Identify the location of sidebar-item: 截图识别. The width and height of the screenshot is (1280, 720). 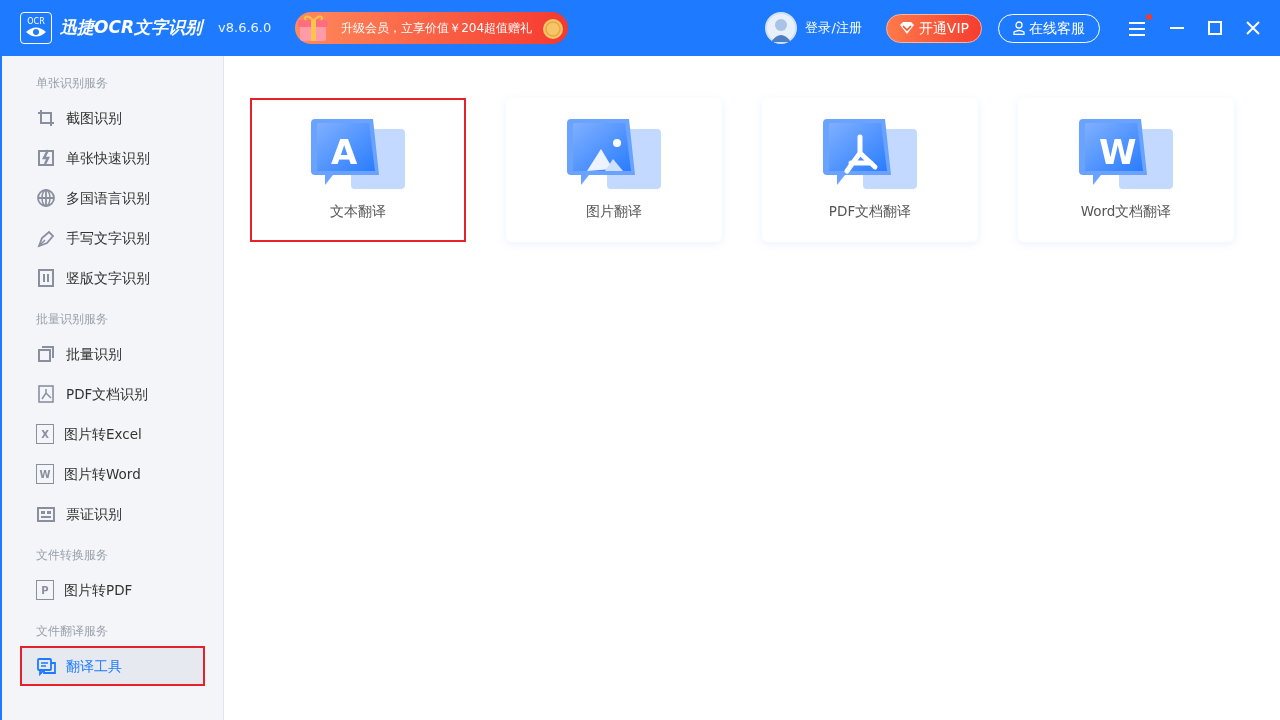
(112, 118).